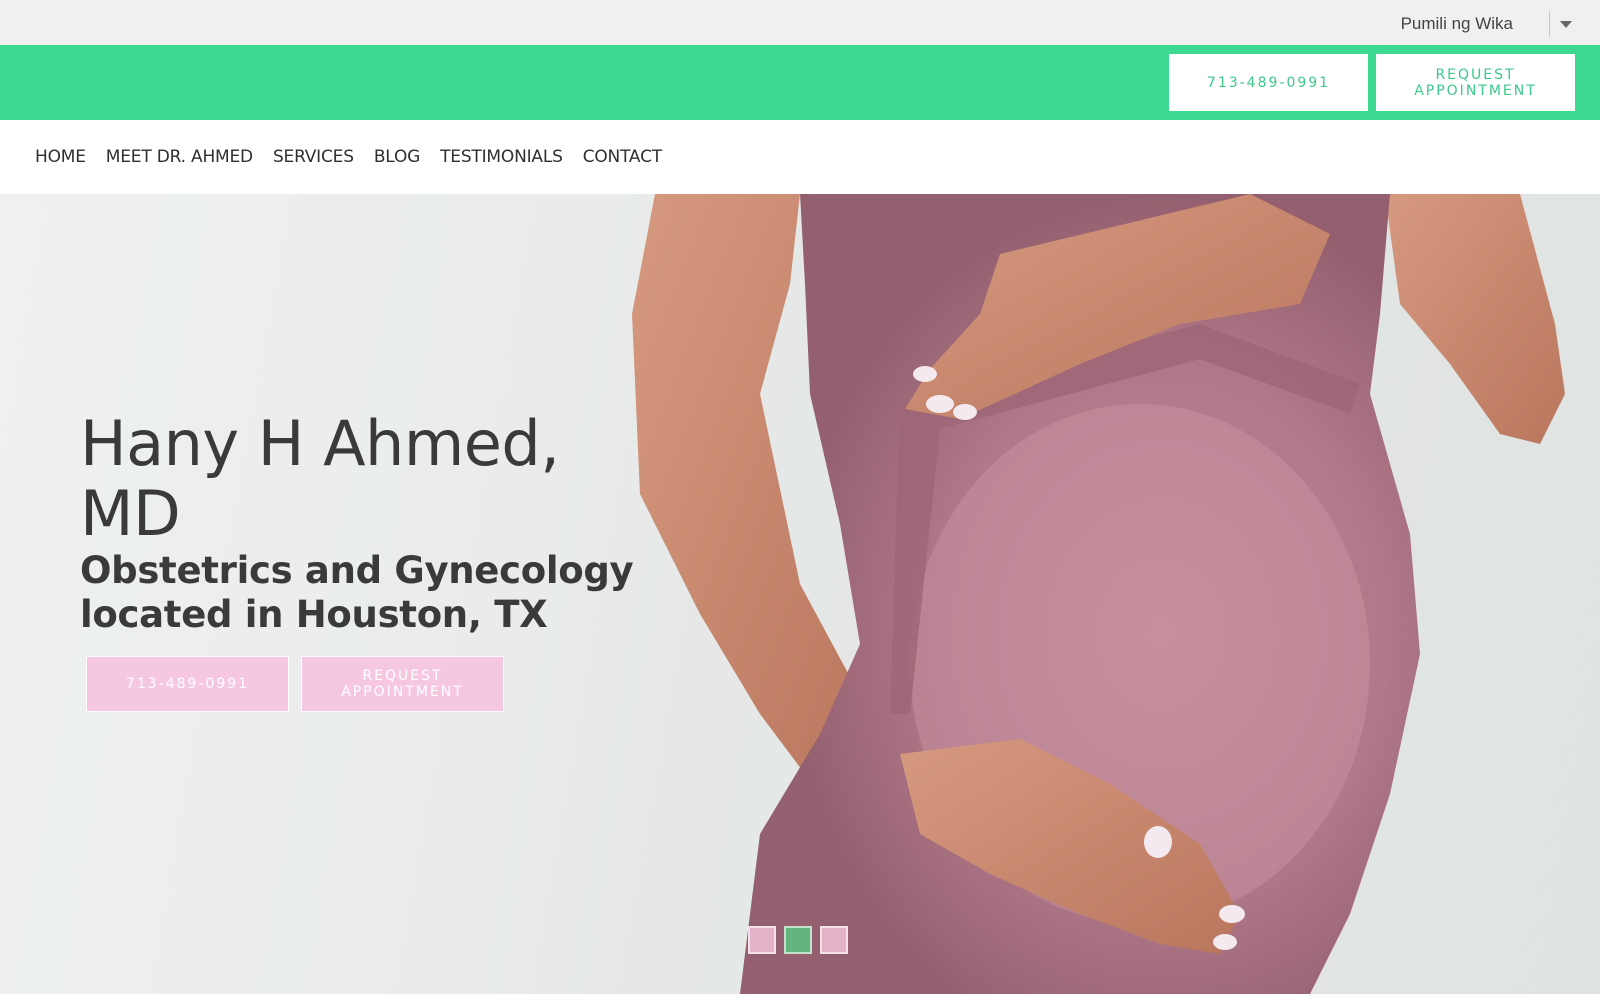 The width and height of the screenshot is (1600, 1000). I want to click on page-bottom-edge, so click(800, 997).